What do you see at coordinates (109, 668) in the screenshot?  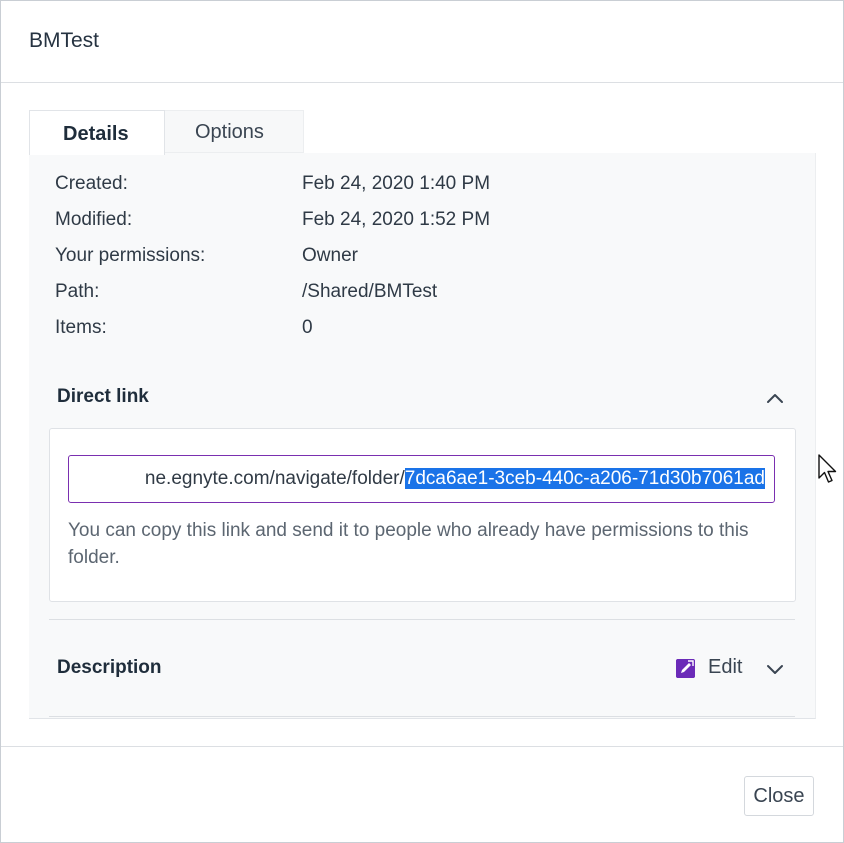 I see `description-heading: Description` at bounding box center [109, 668].